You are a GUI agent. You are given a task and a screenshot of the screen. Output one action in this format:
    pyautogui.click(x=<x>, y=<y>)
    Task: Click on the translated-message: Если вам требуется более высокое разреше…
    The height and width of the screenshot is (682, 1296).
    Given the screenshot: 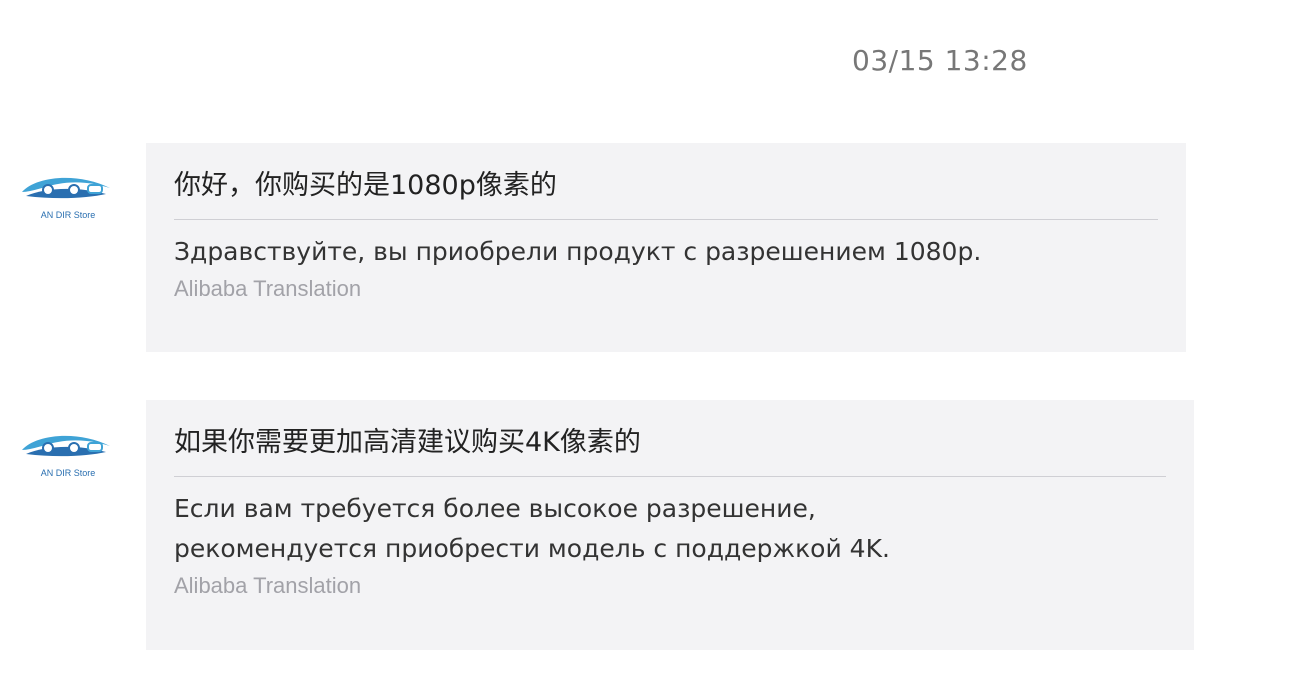 What is the action you would take?
    pyautogui.click(x=670, y=529)
    